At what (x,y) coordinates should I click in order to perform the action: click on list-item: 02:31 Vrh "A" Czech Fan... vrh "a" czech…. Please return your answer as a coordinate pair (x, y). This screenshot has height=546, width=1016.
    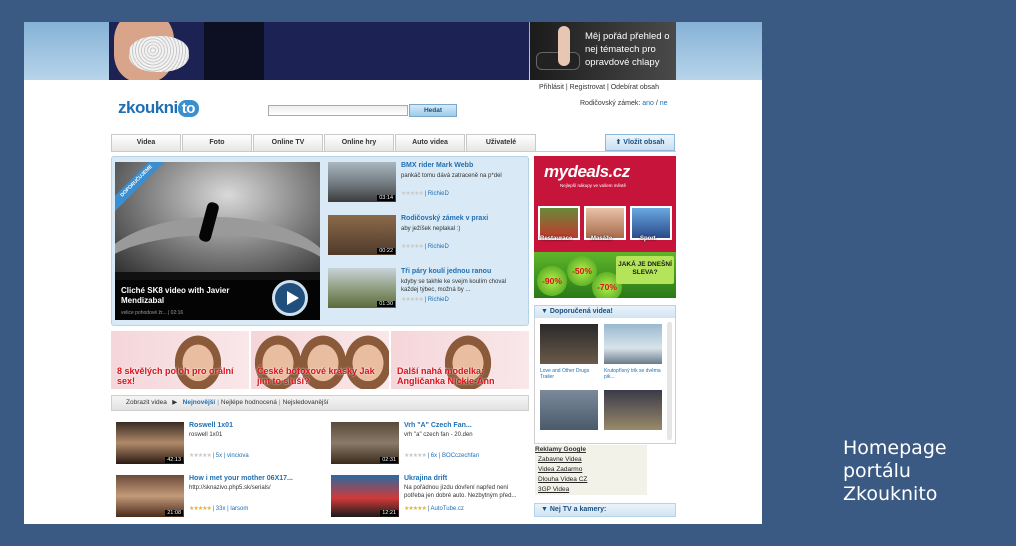
    Looking at the image, I should click on (431, 445).